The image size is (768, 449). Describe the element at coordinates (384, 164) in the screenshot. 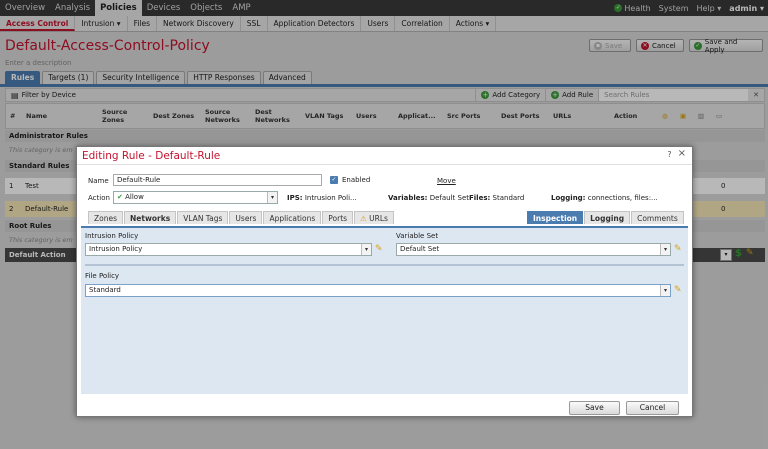

I see `title-divider` at that location.